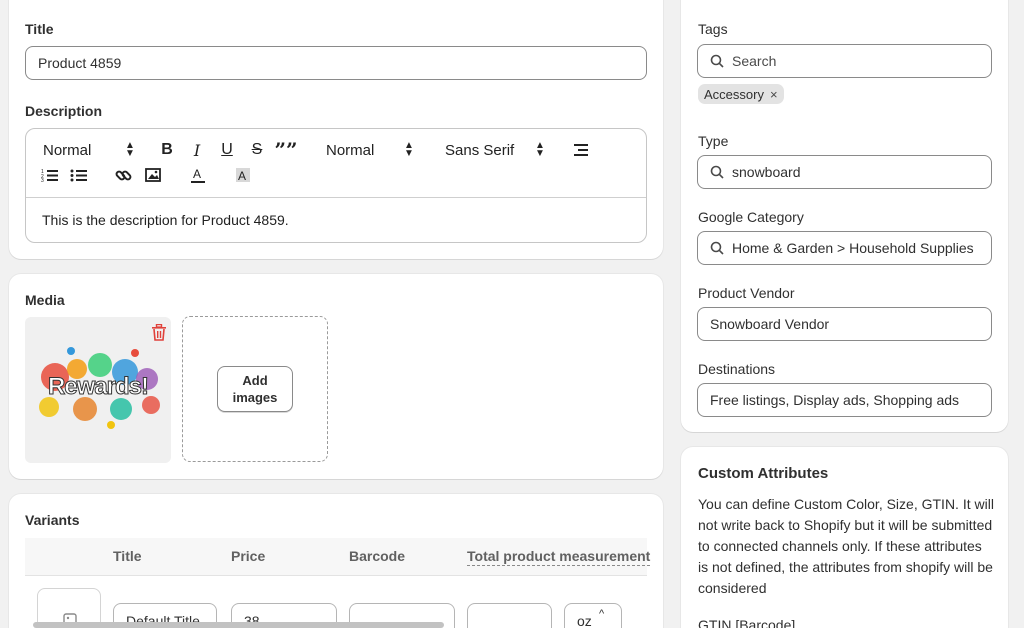  I want to click on type-label: Type, so click(713, 141).